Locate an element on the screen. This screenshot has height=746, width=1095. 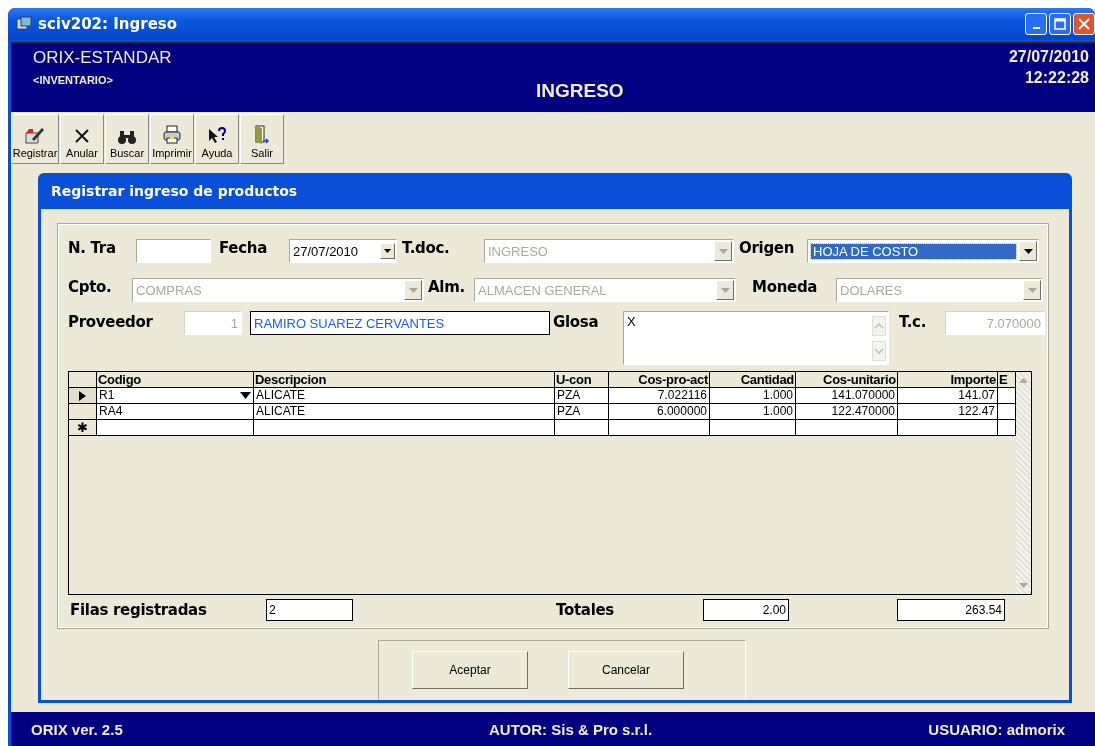
module-name: <INVENTARIO> is located at coordinates (73, 80).